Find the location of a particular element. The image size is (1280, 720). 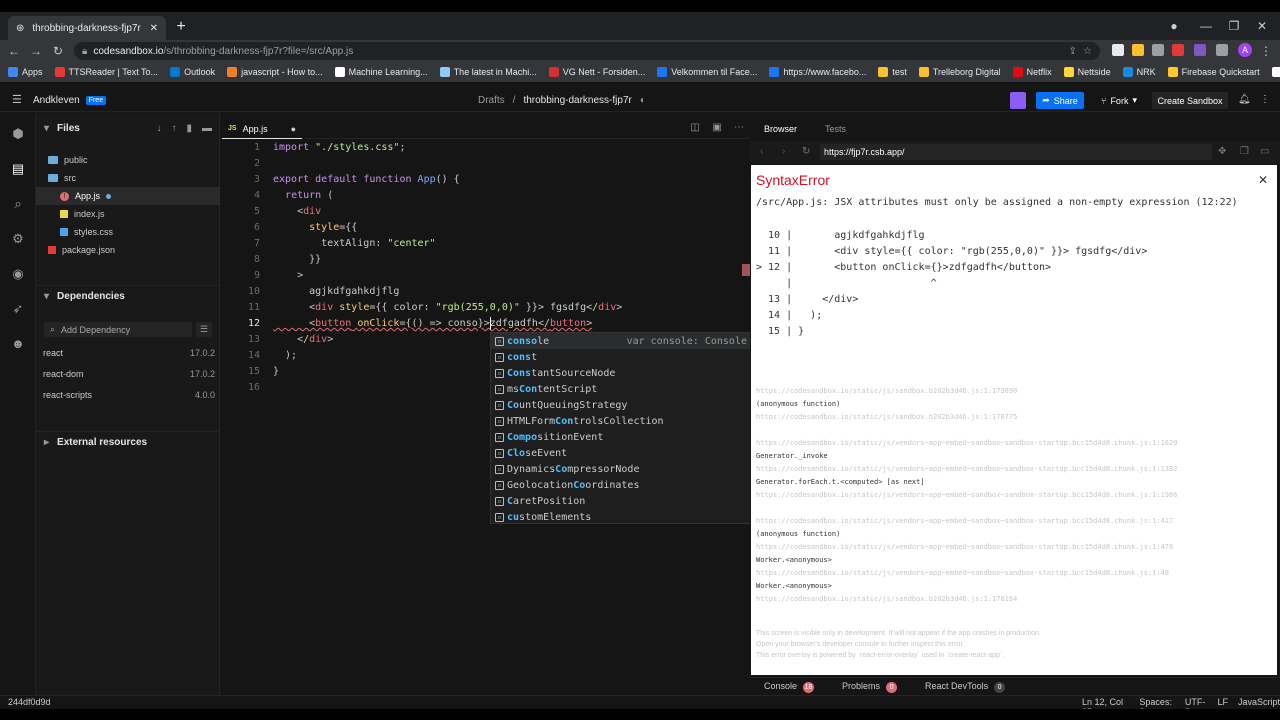

bookmark-item: NRK is located at coordinates (1139, 72).